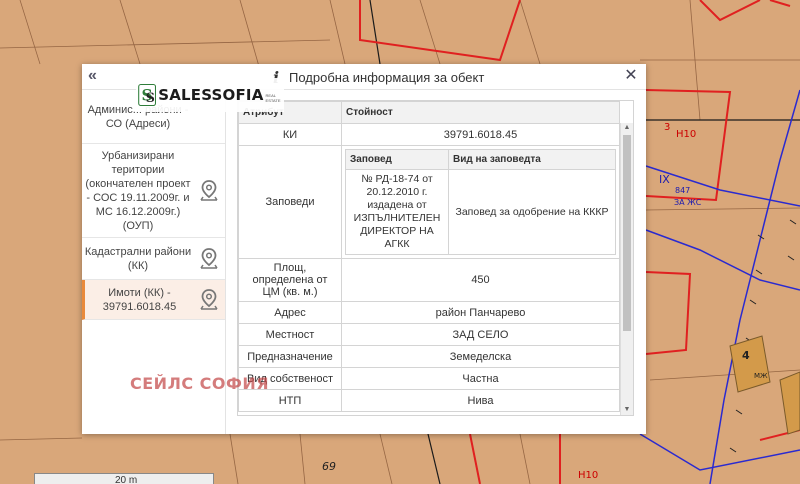 The image size is (800, 484). Describe the element at coordinates (200, 383) in the screenshot. I see `watermark-text: СЕЙЛС СОФИЯ` at that location.